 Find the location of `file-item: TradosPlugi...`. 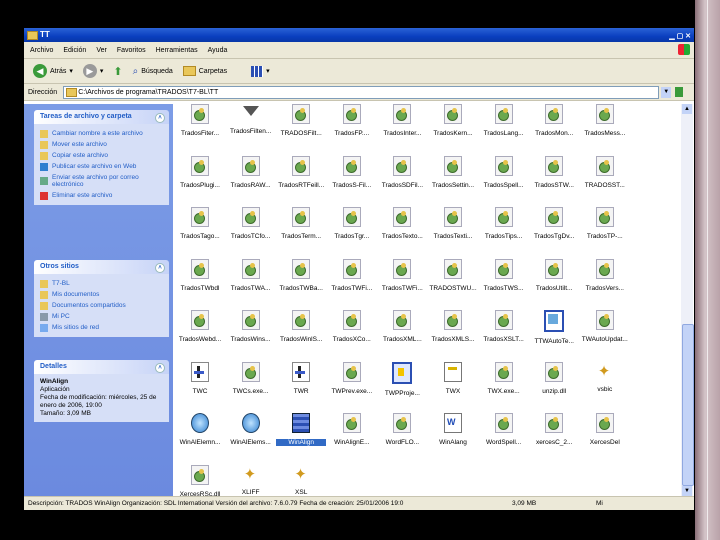

file-item: TradosPlugi... is located at coordinates (200, 172).